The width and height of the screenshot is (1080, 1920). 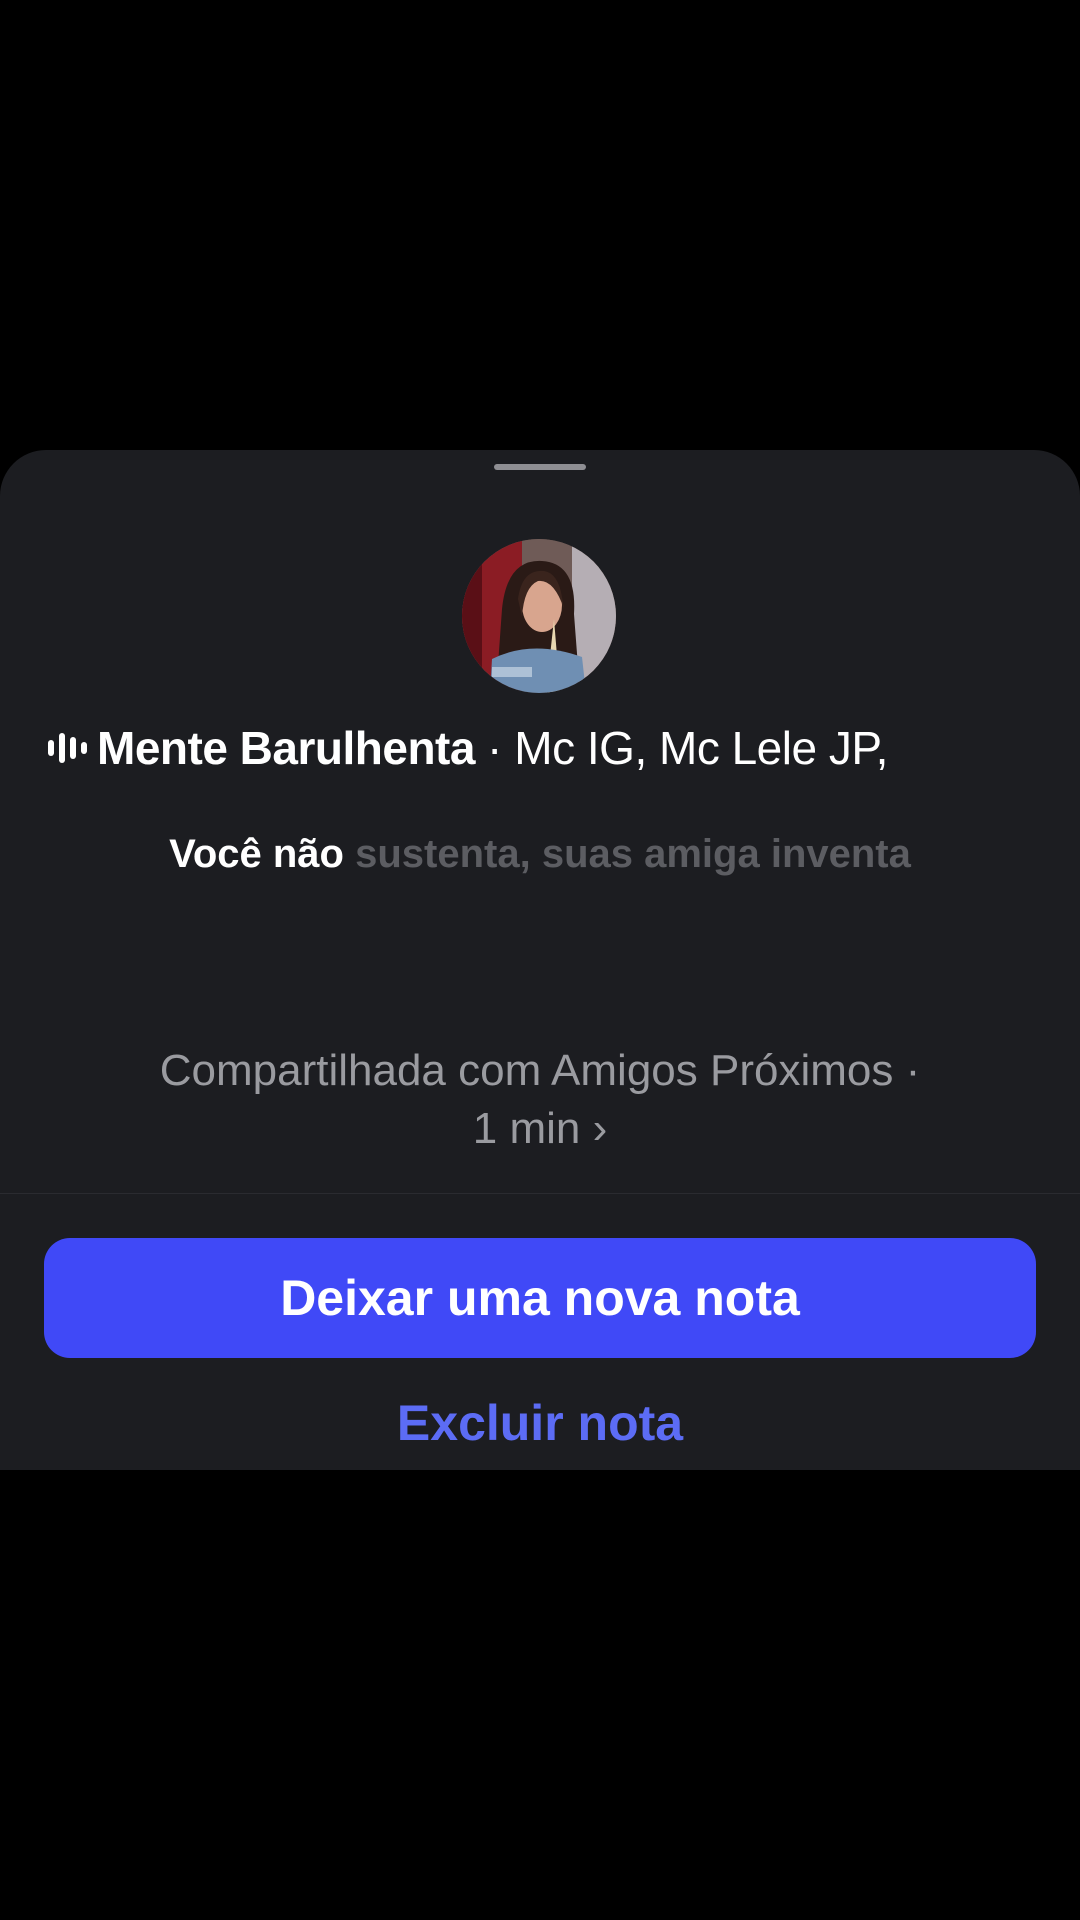 I want to click on song-info: Mente Barulhenta · Mc IG, Mc Lele JP,, so click(x=548, y=748).